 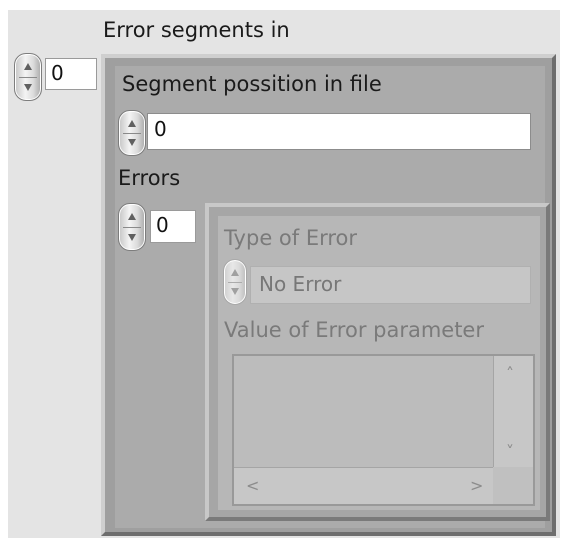 I want to click on errors-index-input: 0, so click(x=173, y=226).